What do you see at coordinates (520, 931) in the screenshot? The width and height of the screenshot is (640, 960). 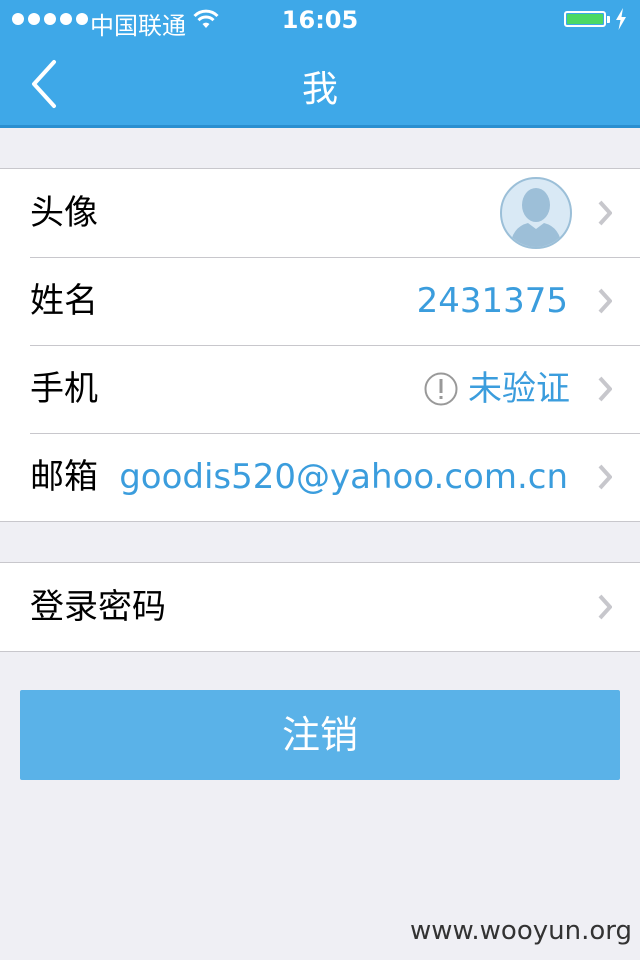 I see `watermark: www.wooyun.org` at bounding box center [520, 931].